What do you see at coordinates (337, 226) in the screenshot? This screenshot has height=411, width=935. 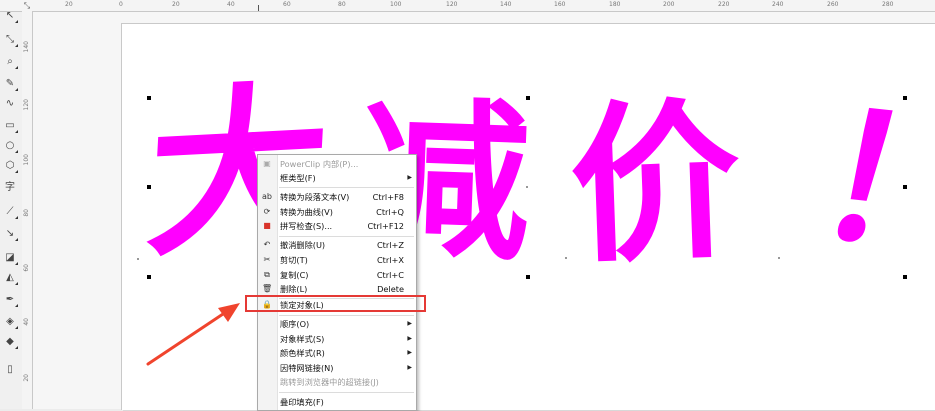 I see `menu-item-spellcheck: ■ 拼写检查(S)... Ctrl+F12` at bounding box center [337, 226].